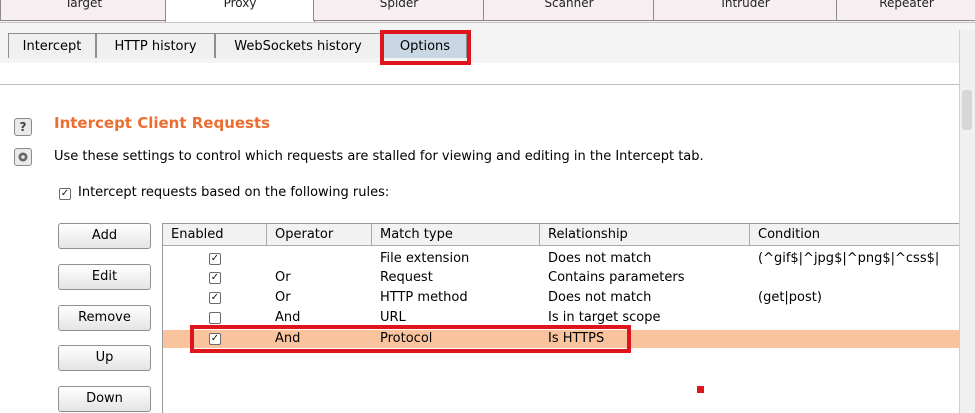 The height and width of the screenshot is (413, 975). I want to click on tab-spider: Spider, so click(399, 10).